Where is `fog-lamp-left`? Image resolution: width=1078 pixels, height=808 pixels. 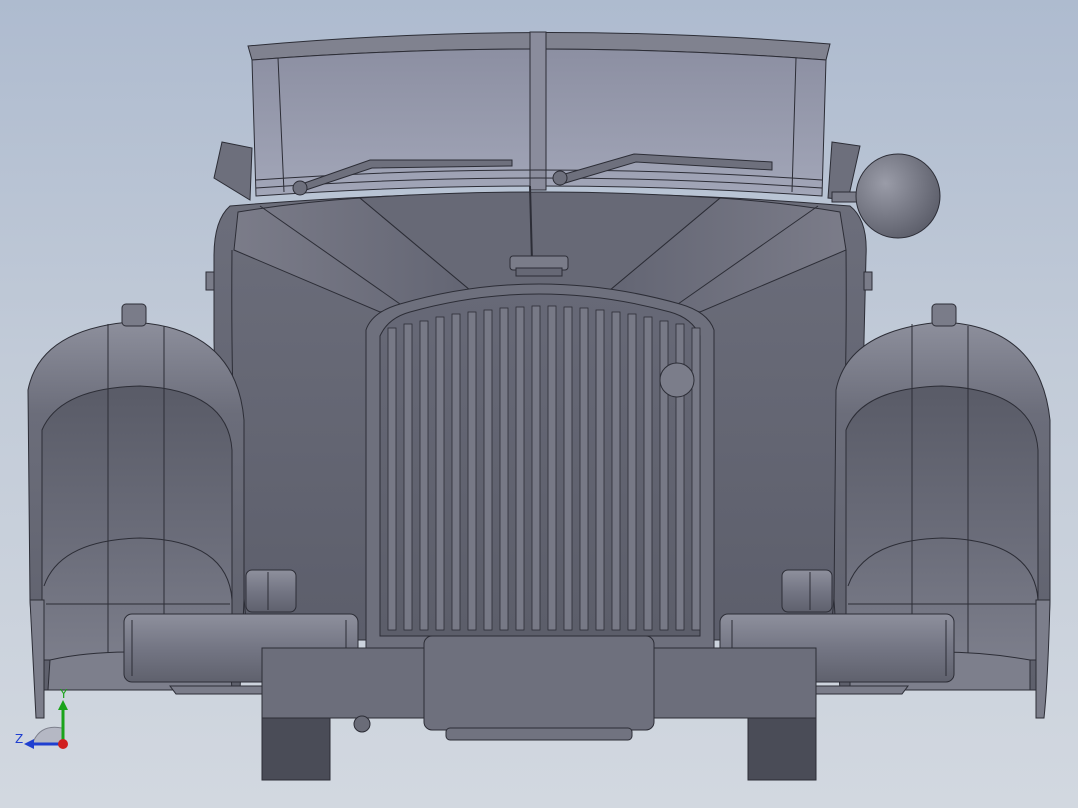
fog-lamp-left is located at coordinates (271, 591).